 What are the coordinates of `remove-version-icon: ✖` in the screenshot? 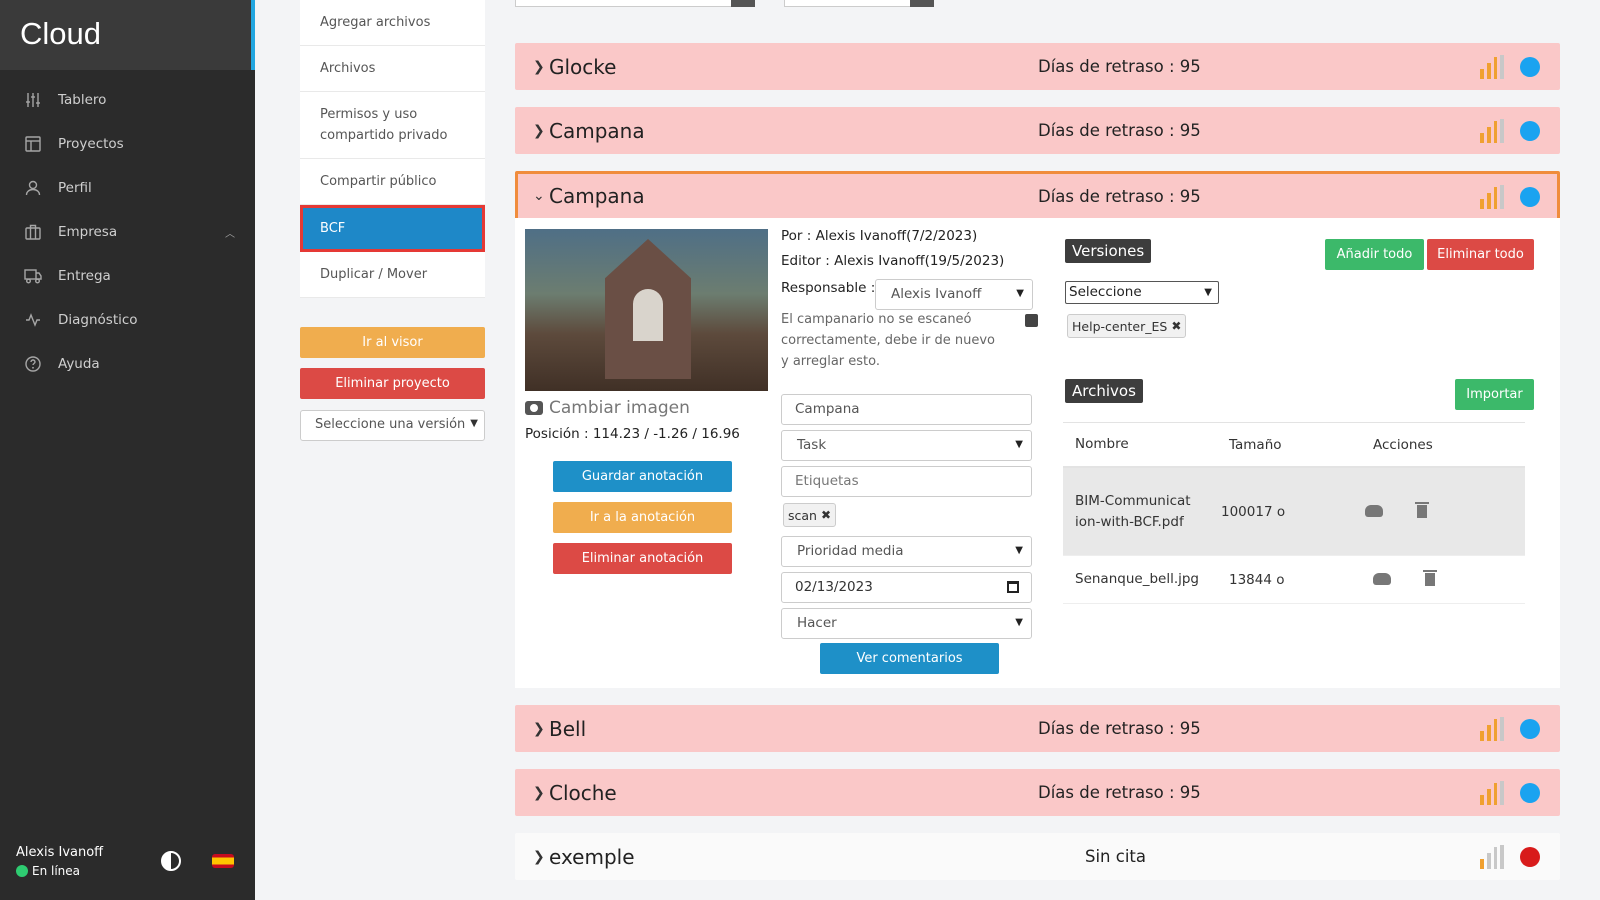 It's located at (1176, 326).